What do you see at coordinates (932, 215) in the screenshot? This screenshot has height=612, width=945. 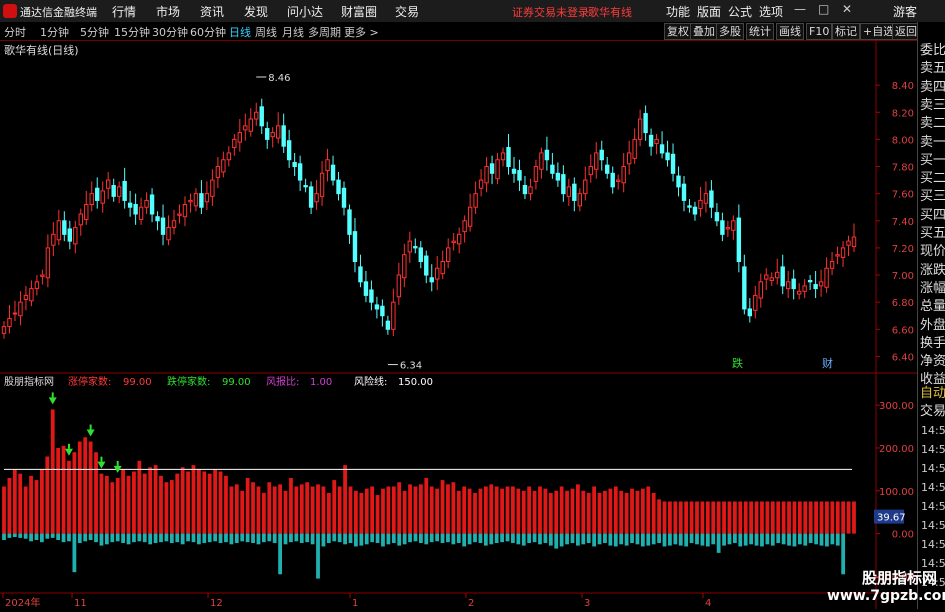 I see `side-item-9: 买四` at bounding box center [932, 215].